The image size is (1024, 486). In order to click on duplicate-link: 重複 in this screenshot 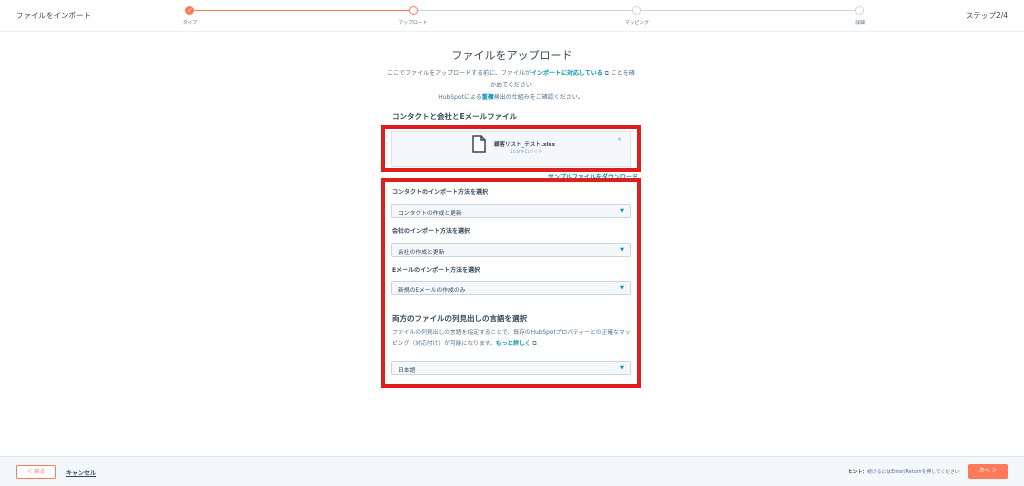, I will do `click(488, 97)`.